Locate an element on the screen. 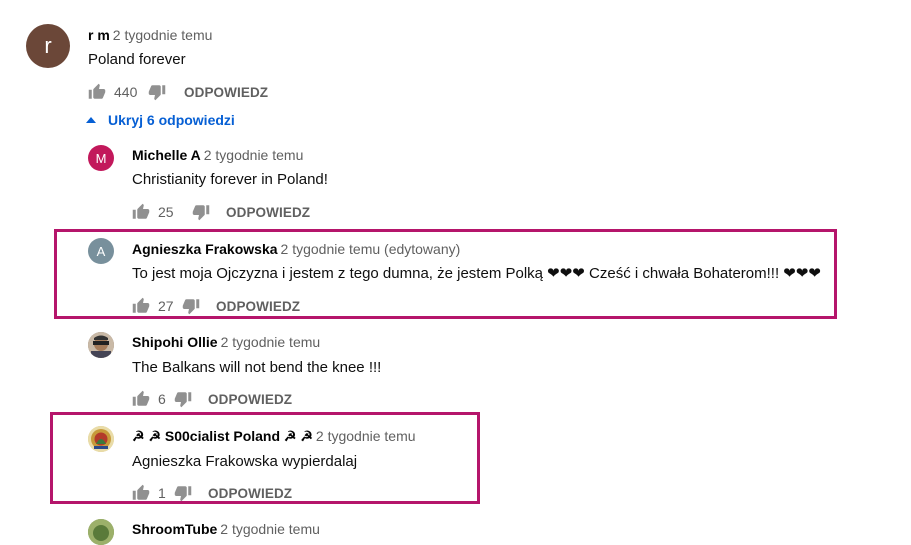  comment-actions: 25 ODPOWIEDZ is located at coordinates (221, 212).